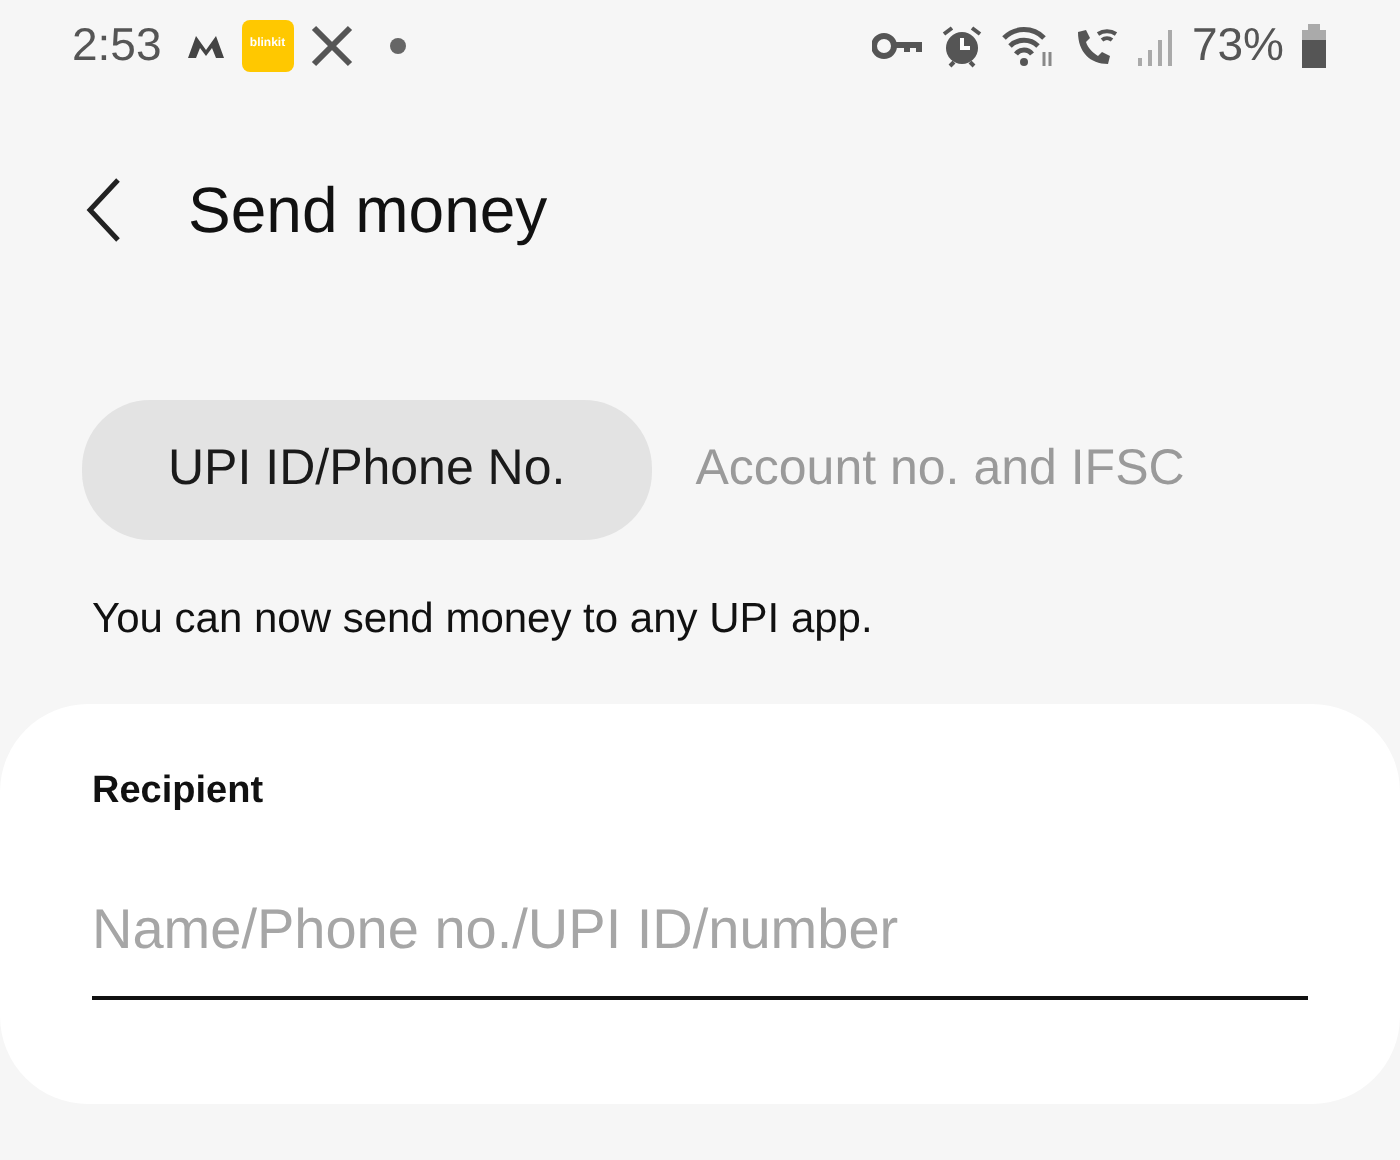 The width and height of the screenshot is (1400, 1160). What do you see at coordinates (117, 45) in the screenshot?
I see `status-time: 2:53` at bounding box center [117, 45].